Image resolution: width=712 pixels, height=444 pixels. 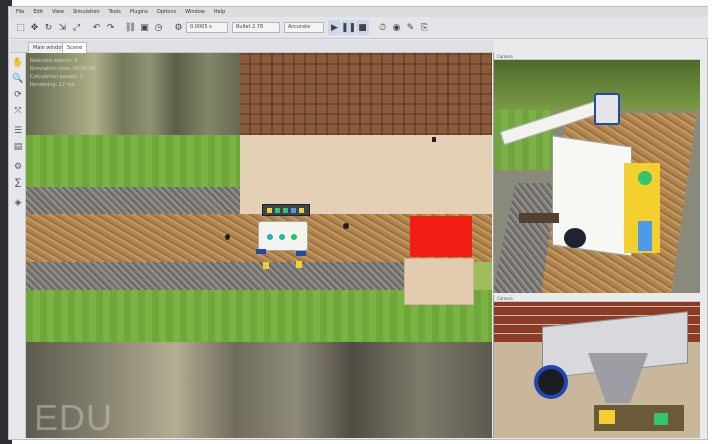 What do you see at coordinates (139, 12) in the screenshot?
I see `menu-plugins: Plugins` at bounding box center [139, 12].